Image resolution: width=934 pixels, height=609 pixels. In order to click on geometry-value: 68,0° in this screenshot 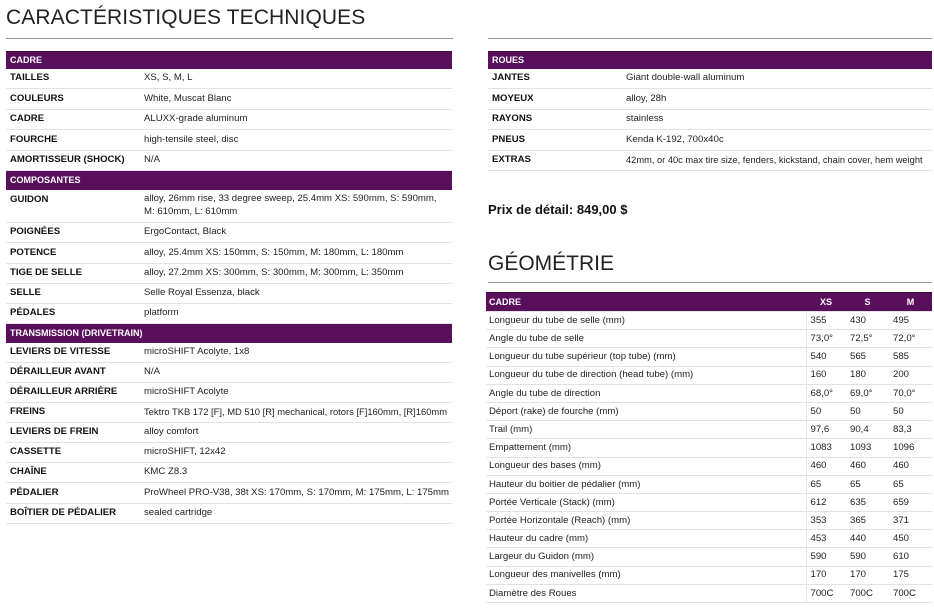, I will do `click(825, 393)`.